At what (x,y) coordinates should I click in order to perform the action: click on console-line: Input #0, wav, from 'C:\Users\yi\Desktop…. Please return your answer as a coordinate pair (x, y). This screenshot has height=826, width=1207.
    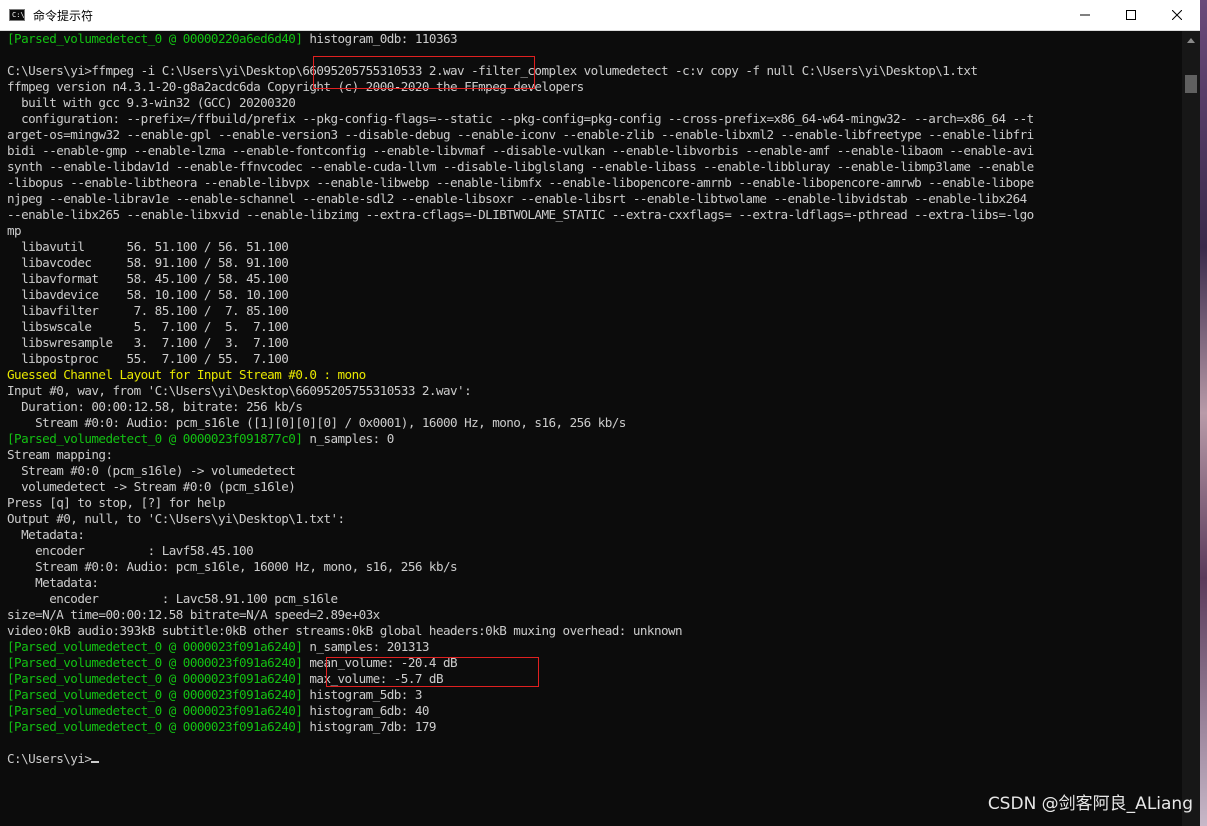
    Looking at the image, I should click on (594, 391).